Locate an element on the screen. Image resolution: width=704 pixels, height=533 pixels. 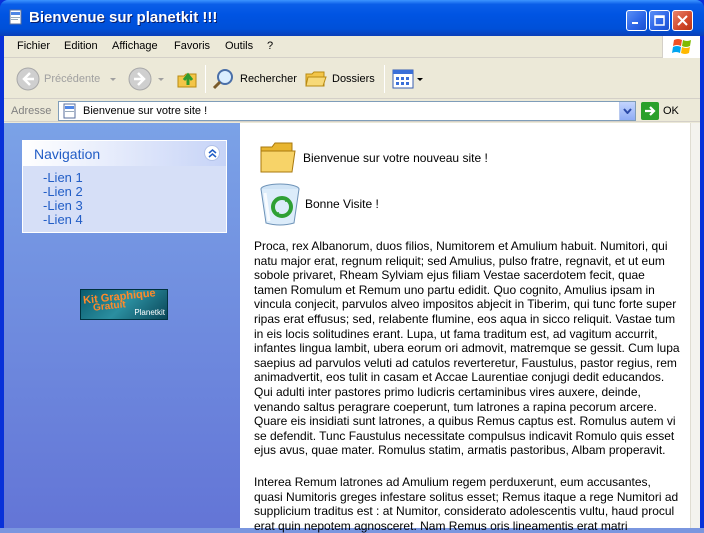
views-dropdown-icon is located at coordinates (420, 79).